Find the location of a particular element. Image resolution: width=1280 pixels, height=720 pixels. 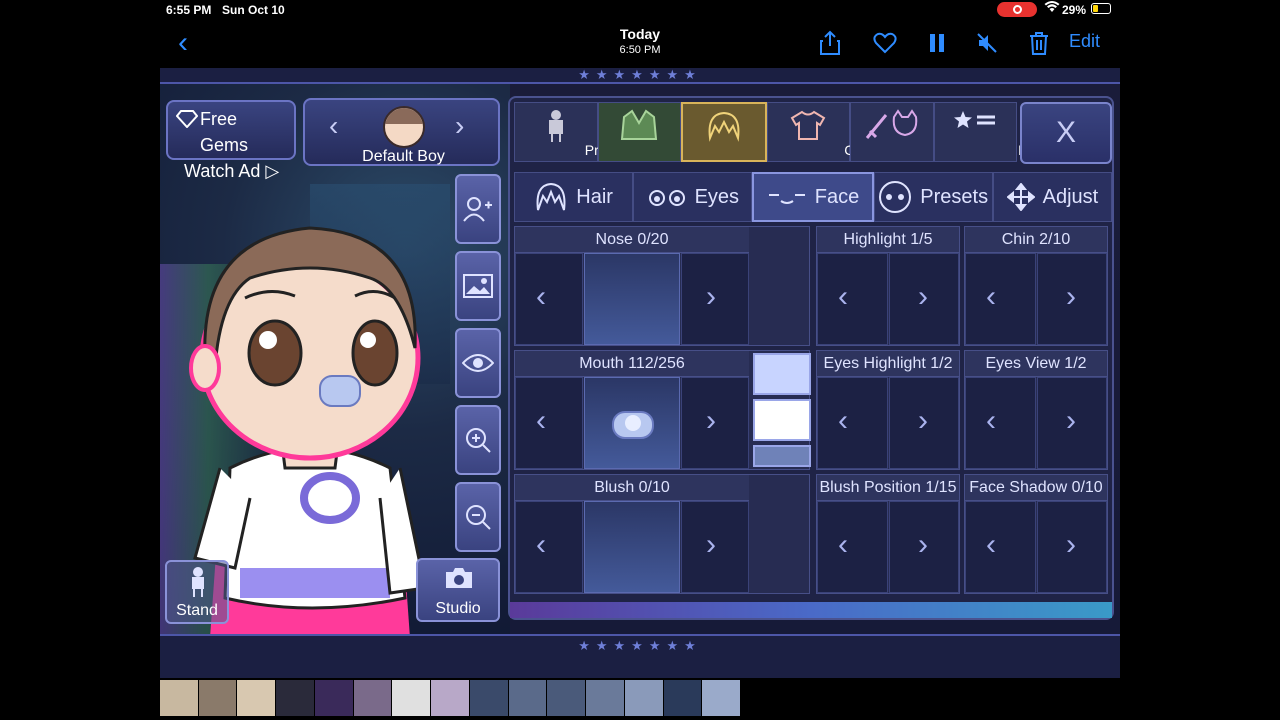

photo-navbar: ‹ Today 6:50 PM Edit is located at coordinates (640, 44).